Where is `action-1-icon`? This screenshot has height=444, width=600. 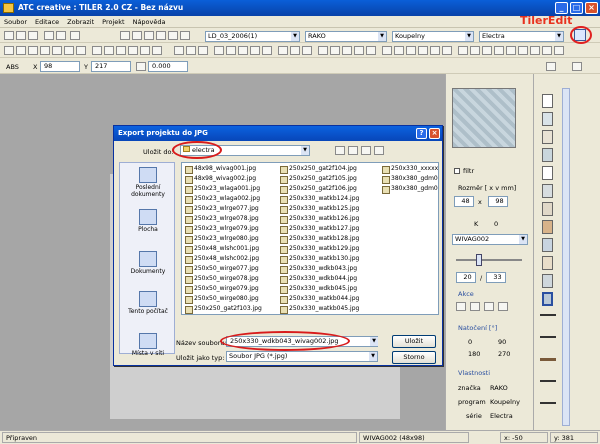
action-1-icon is located at coordinates (461, 306).